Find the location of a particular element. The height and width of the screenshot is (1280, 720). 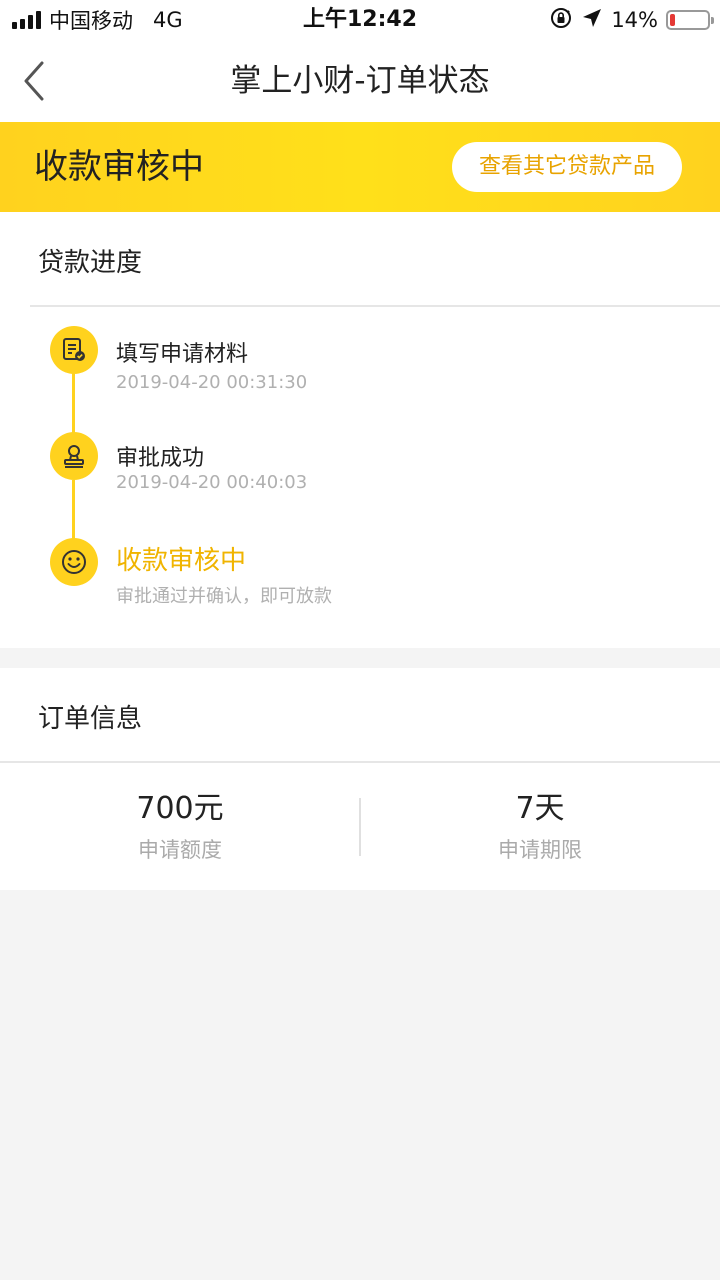

progress-section-title: 贷款进度 is located at coordinates (90, 263).